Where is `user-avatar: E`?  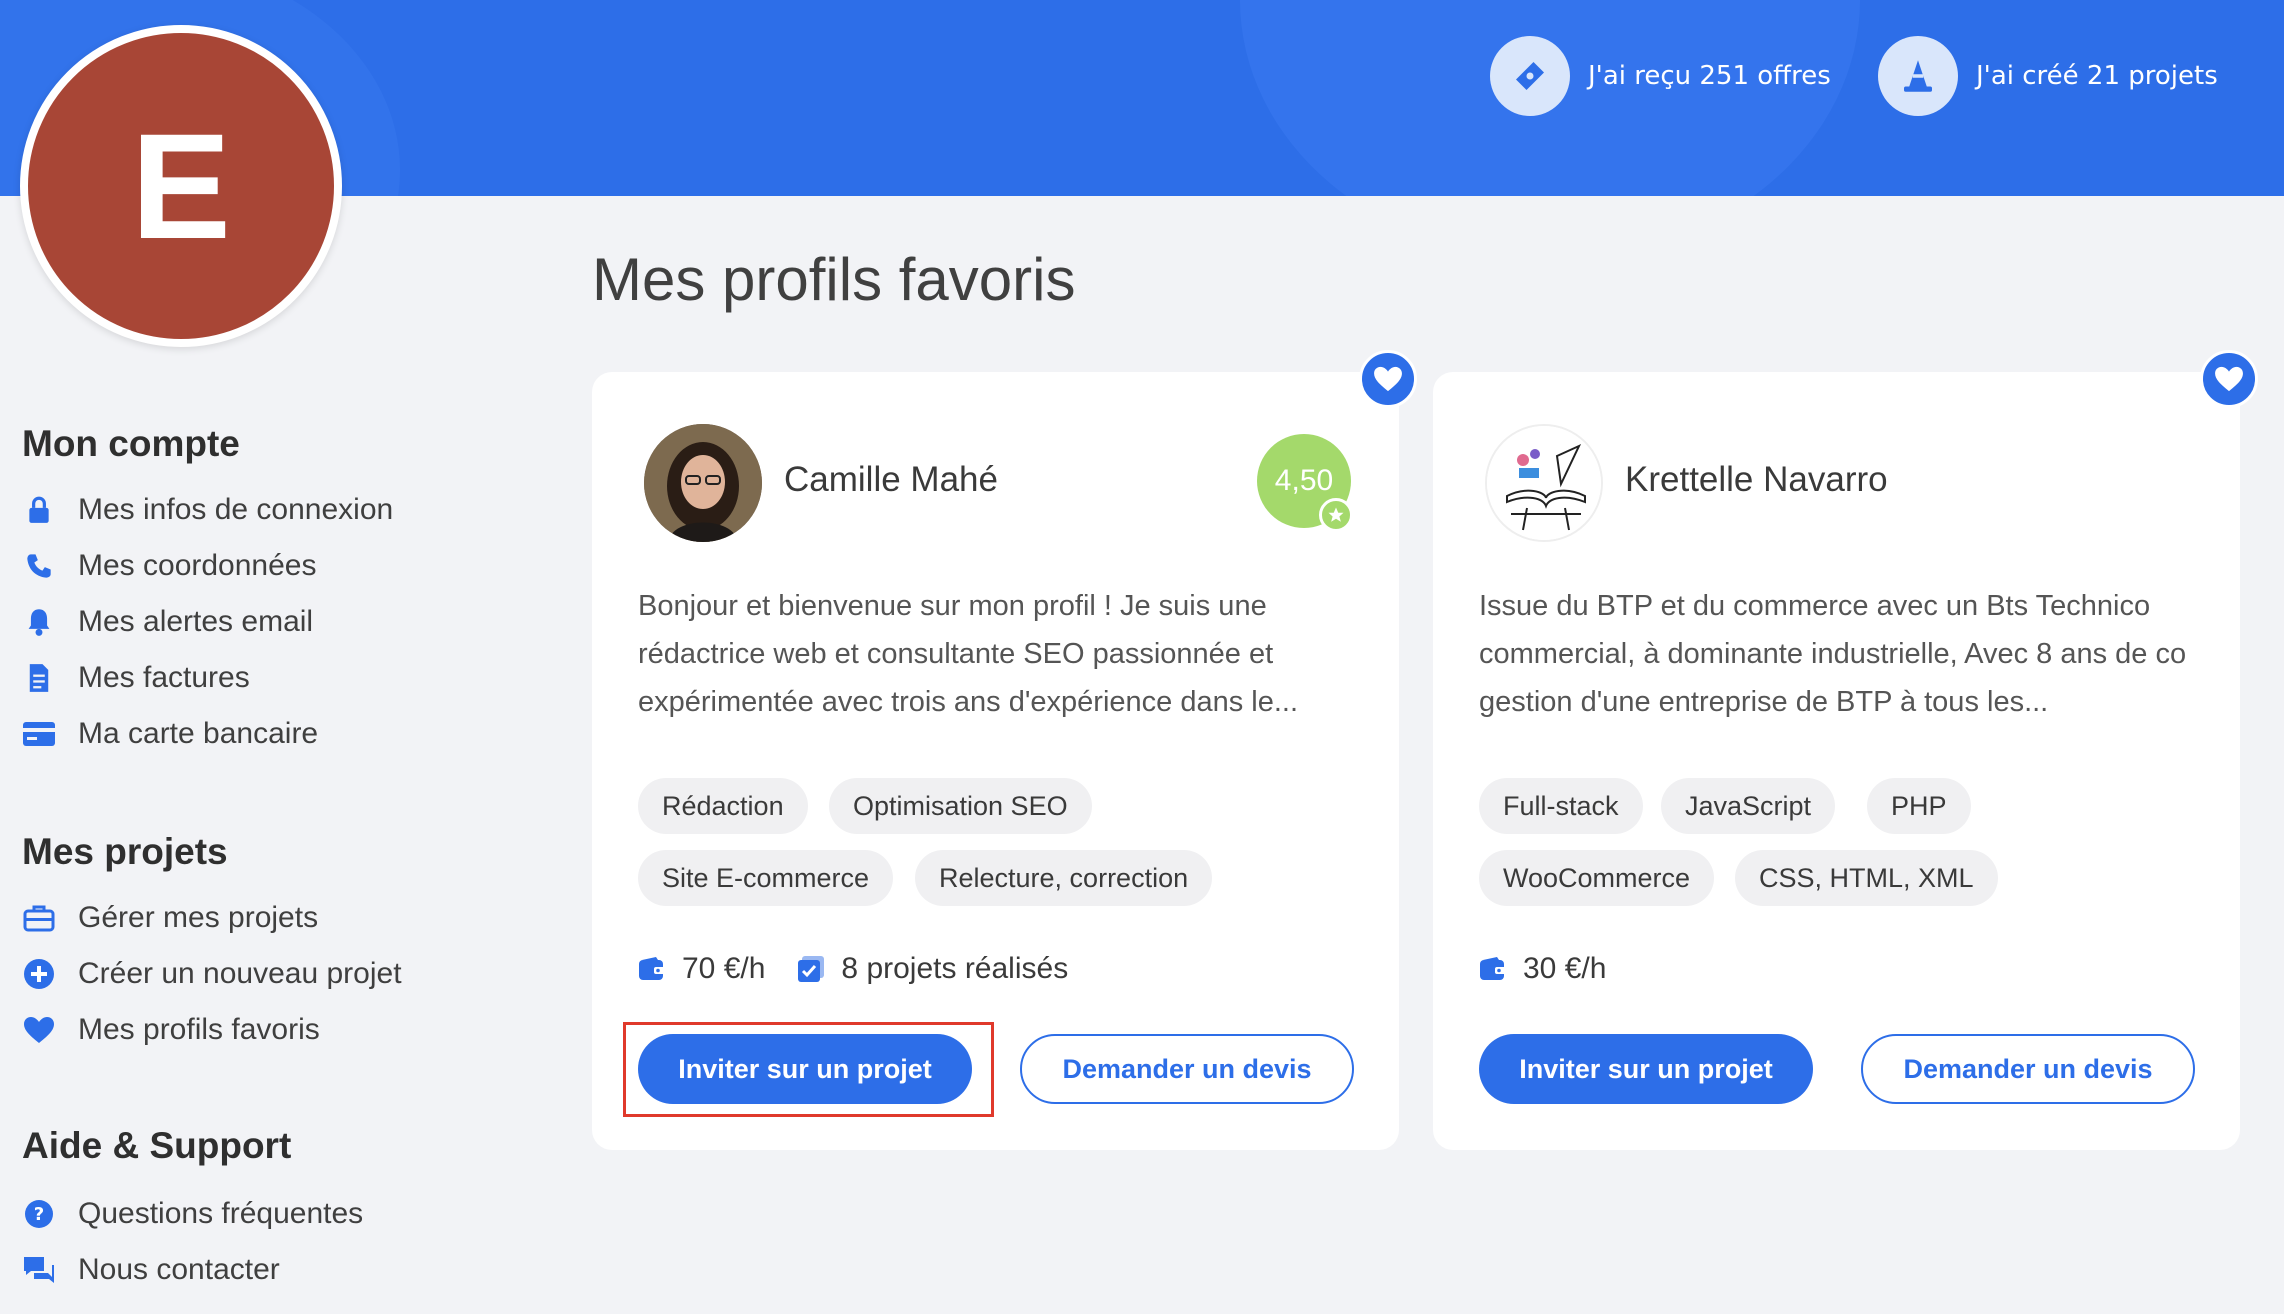
user-avatar: E is located at coordinates (181, 186).